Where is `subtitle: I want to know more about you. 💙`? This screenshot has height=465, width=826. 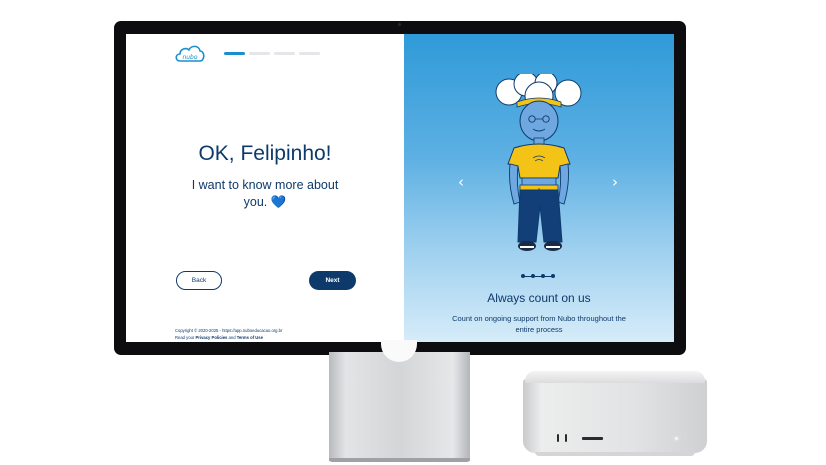
subtitle: I want to know more about you. 💙 is located at coordinates (265, 194).